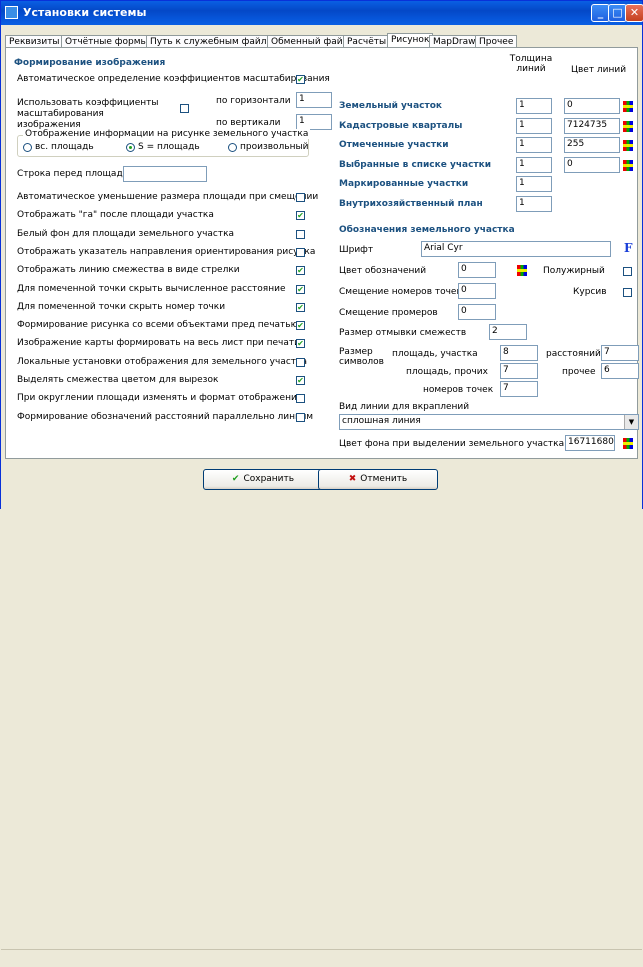  What do you see at coordinates (628, 443) in the screenshot?
I see `bg-color-palette-icon` at bounding box center [628, 443].